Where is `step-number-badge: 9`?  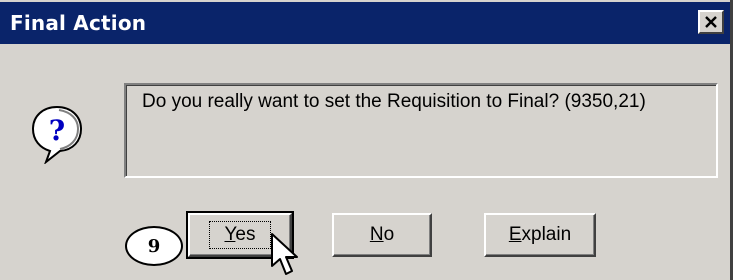
step-number-badge: 9 is located at coordinates (154, 246).